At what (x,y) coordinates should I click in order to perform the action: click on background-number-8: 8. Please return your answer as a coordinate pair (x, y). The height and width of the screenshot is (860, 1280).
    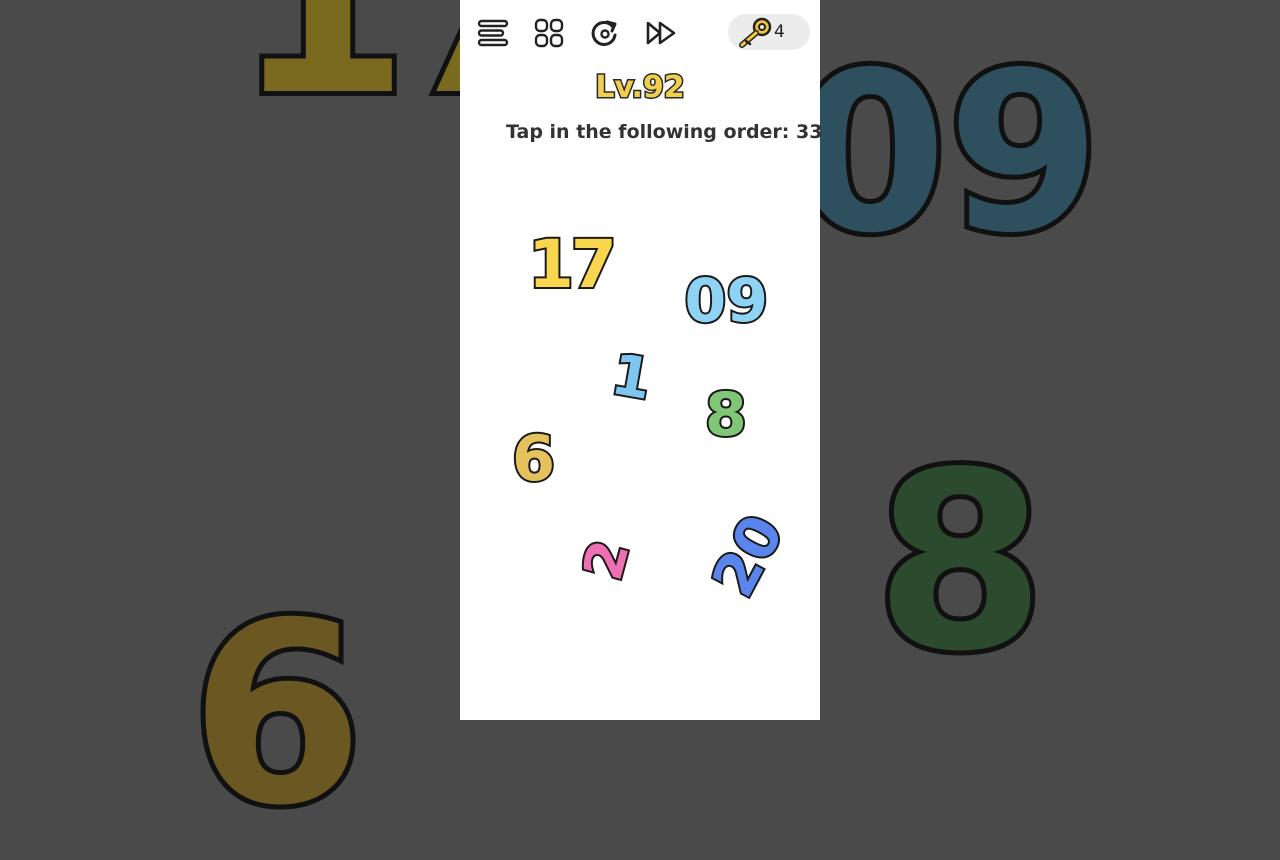
    Looking at the image, I should click on (960, 562).